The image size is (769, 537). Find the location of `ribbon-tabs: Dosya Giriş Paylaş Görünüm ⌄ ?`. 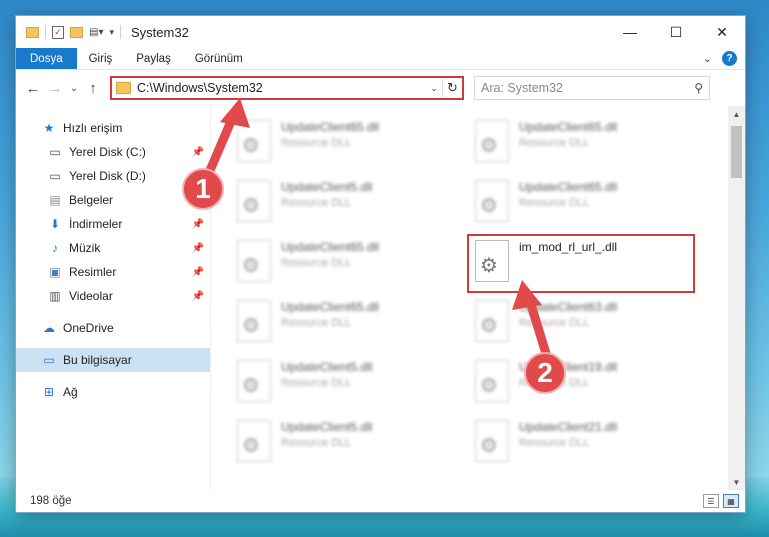

ribbon-tabs: Dosya Giriş Paylaş Görünüm ⌄ ? is located at coordinates (380, 59).